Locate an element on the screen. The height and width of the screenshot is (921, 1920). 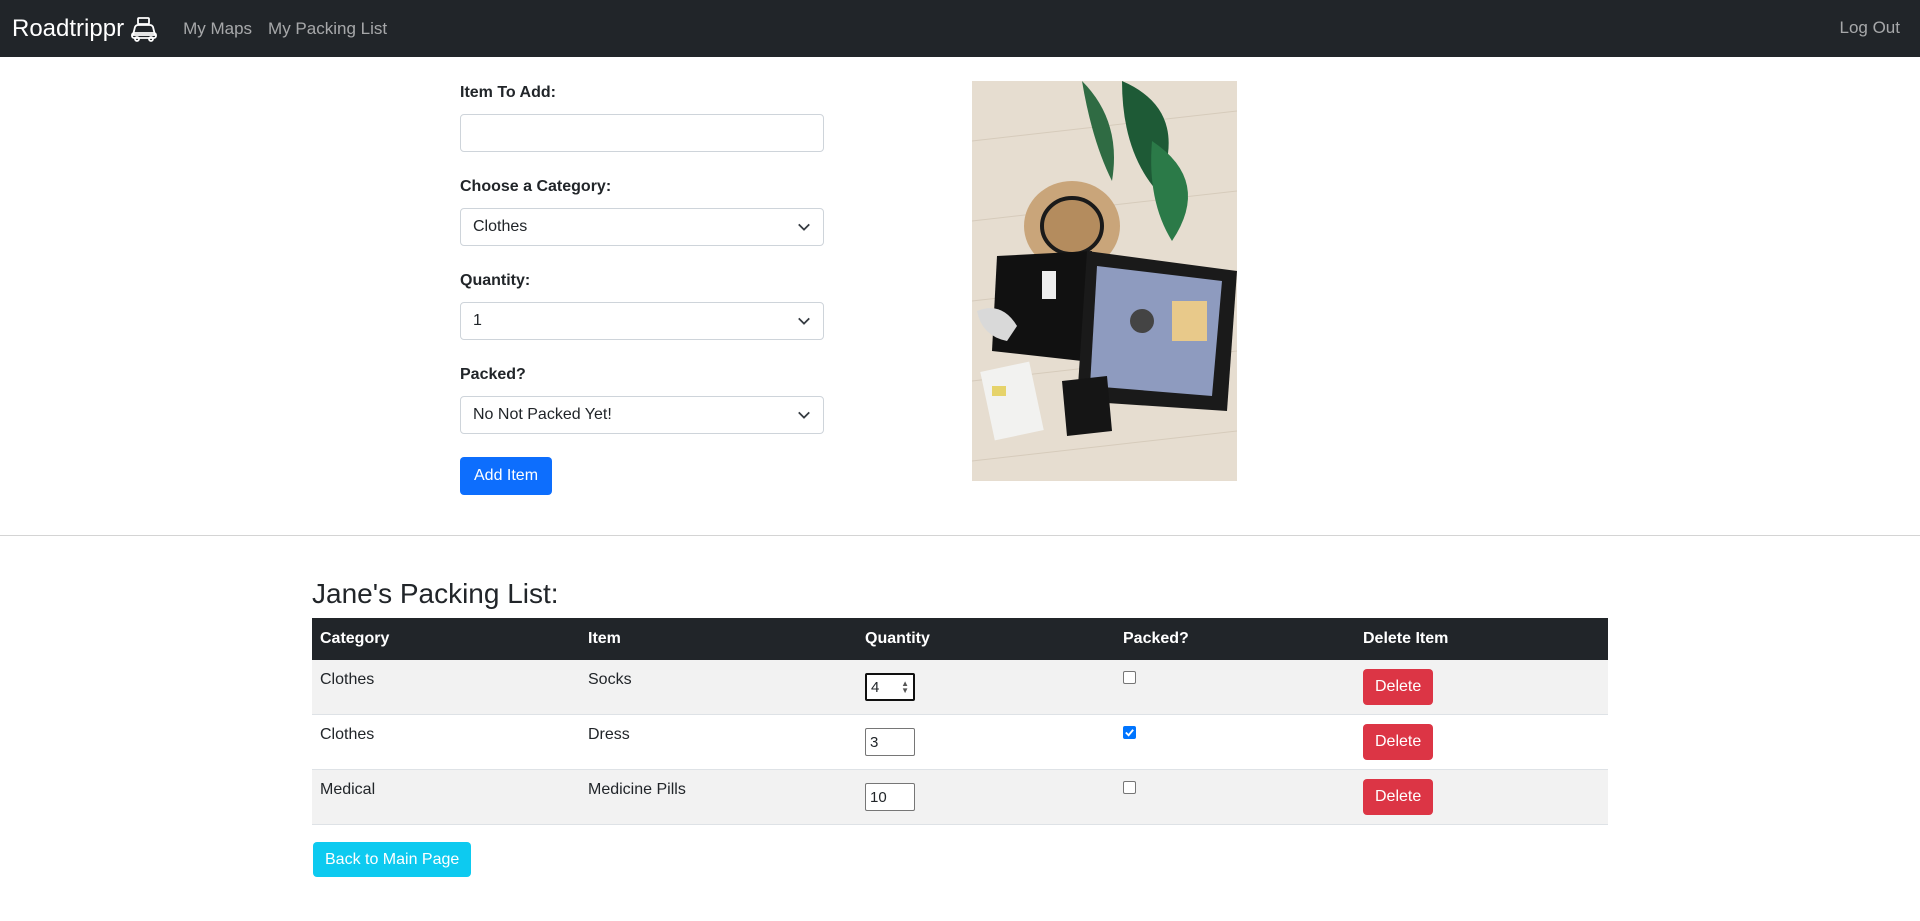
nav-link-my-packing-list: My Packing List is located at coordinates (327, 29).